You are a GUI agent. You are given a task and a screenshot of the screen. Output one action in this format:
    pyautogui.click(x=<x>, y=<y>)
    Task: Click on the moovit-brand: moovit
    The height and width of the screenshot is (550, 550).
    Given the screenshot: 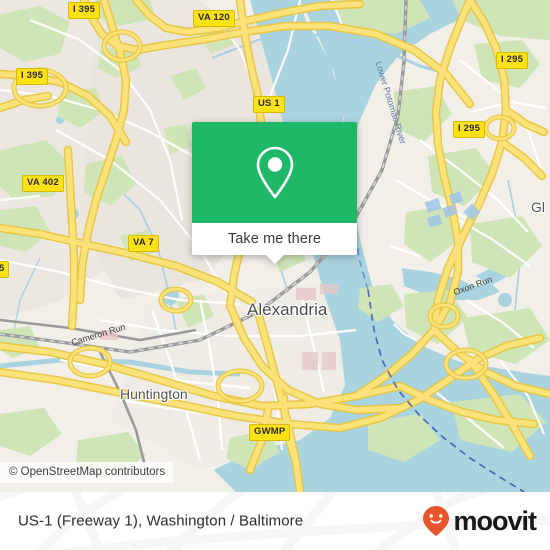 What is the action you would take?
    pyautogui.click(x=479, y=521)
    